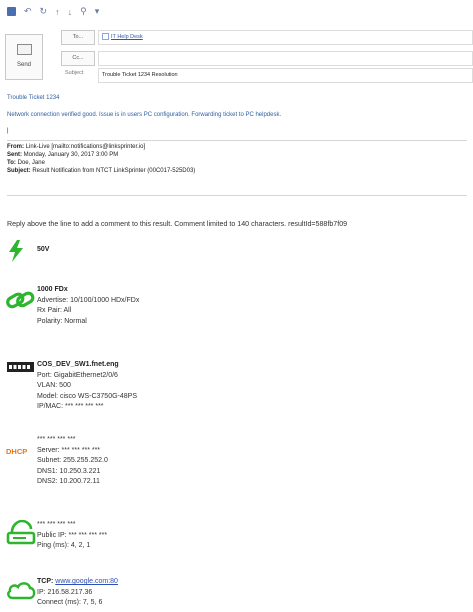 The width and height of the screenshot is (473, 612). What do you see at coordinates (56, 524) in the screenshot?
I see `gateway-ip: *** *** *** ***` at bounding box center [56, 524].